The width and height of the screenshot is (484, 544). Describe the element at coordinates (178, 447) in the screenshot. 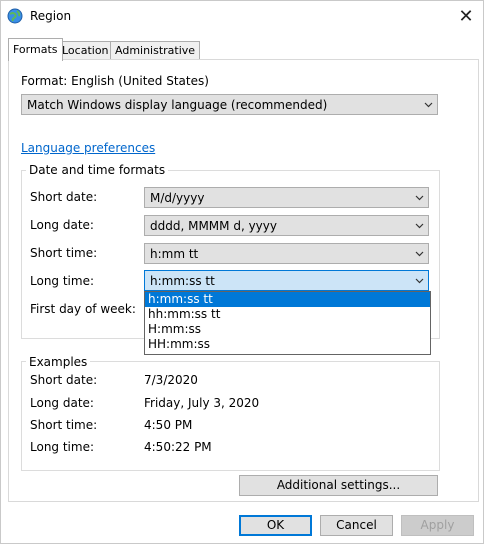

I see `example-long-time-value: 4:50:22 PM` at that location.